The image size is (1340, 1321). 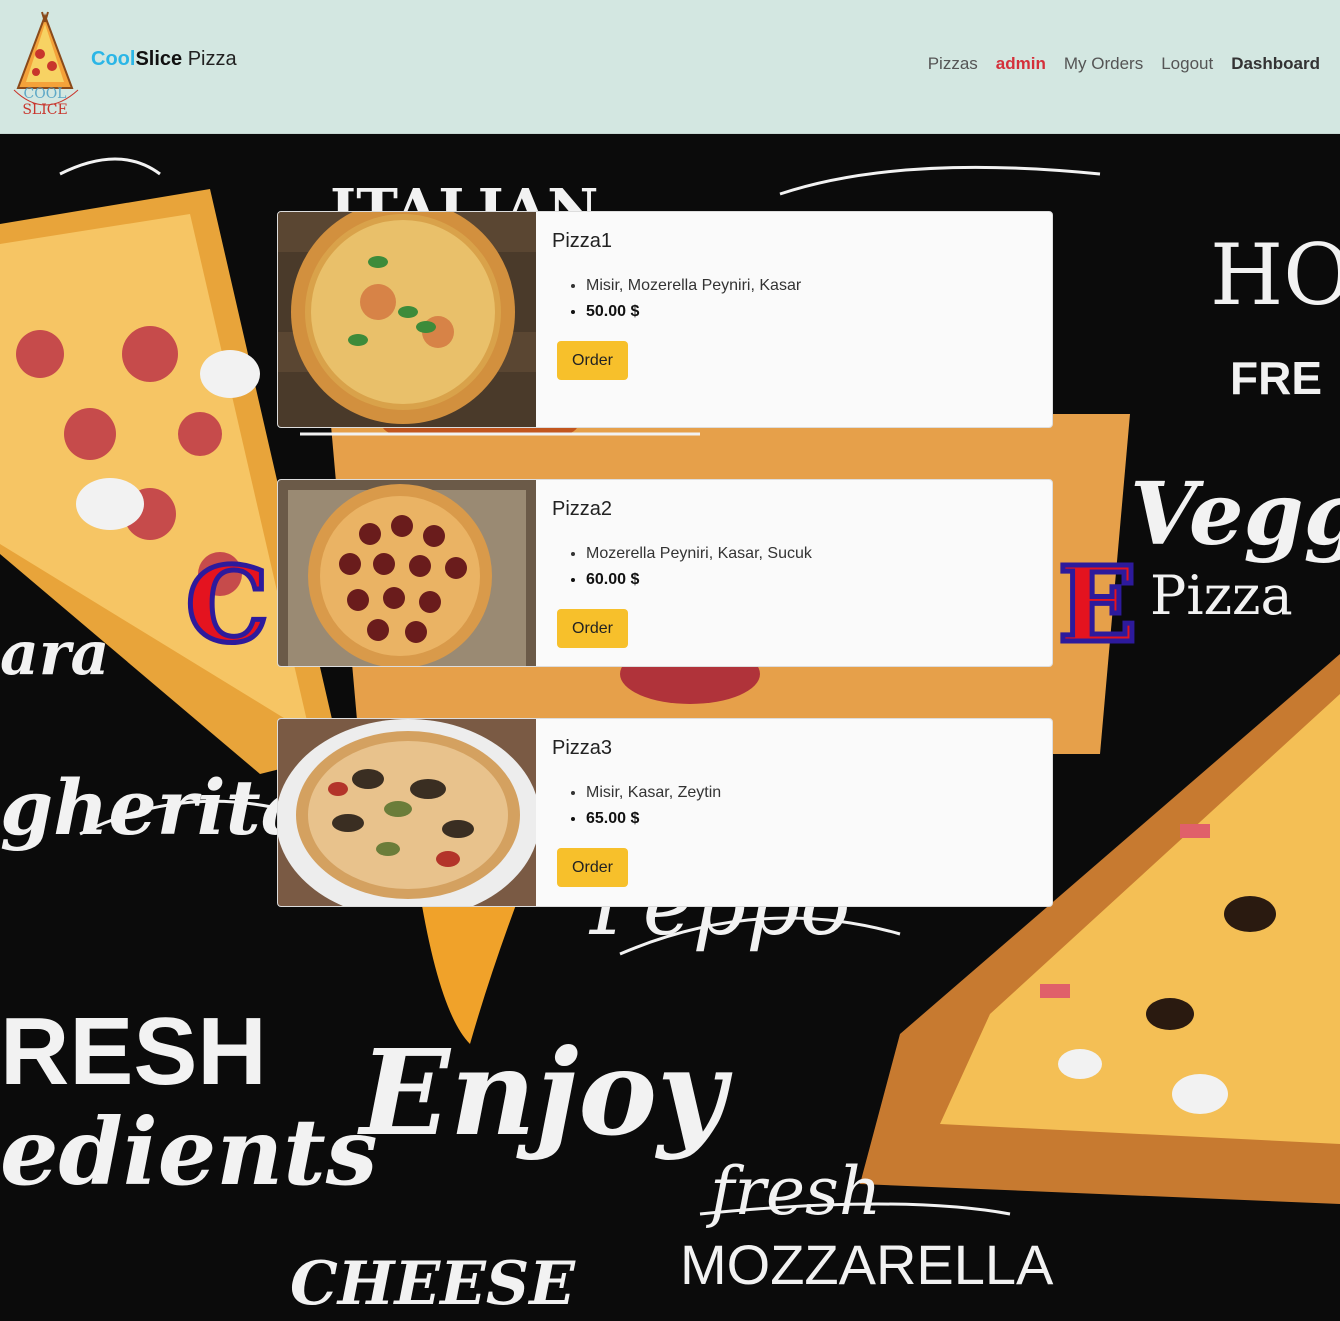 I want to click on svg-text: RESH, so click(x=133, y=1051).